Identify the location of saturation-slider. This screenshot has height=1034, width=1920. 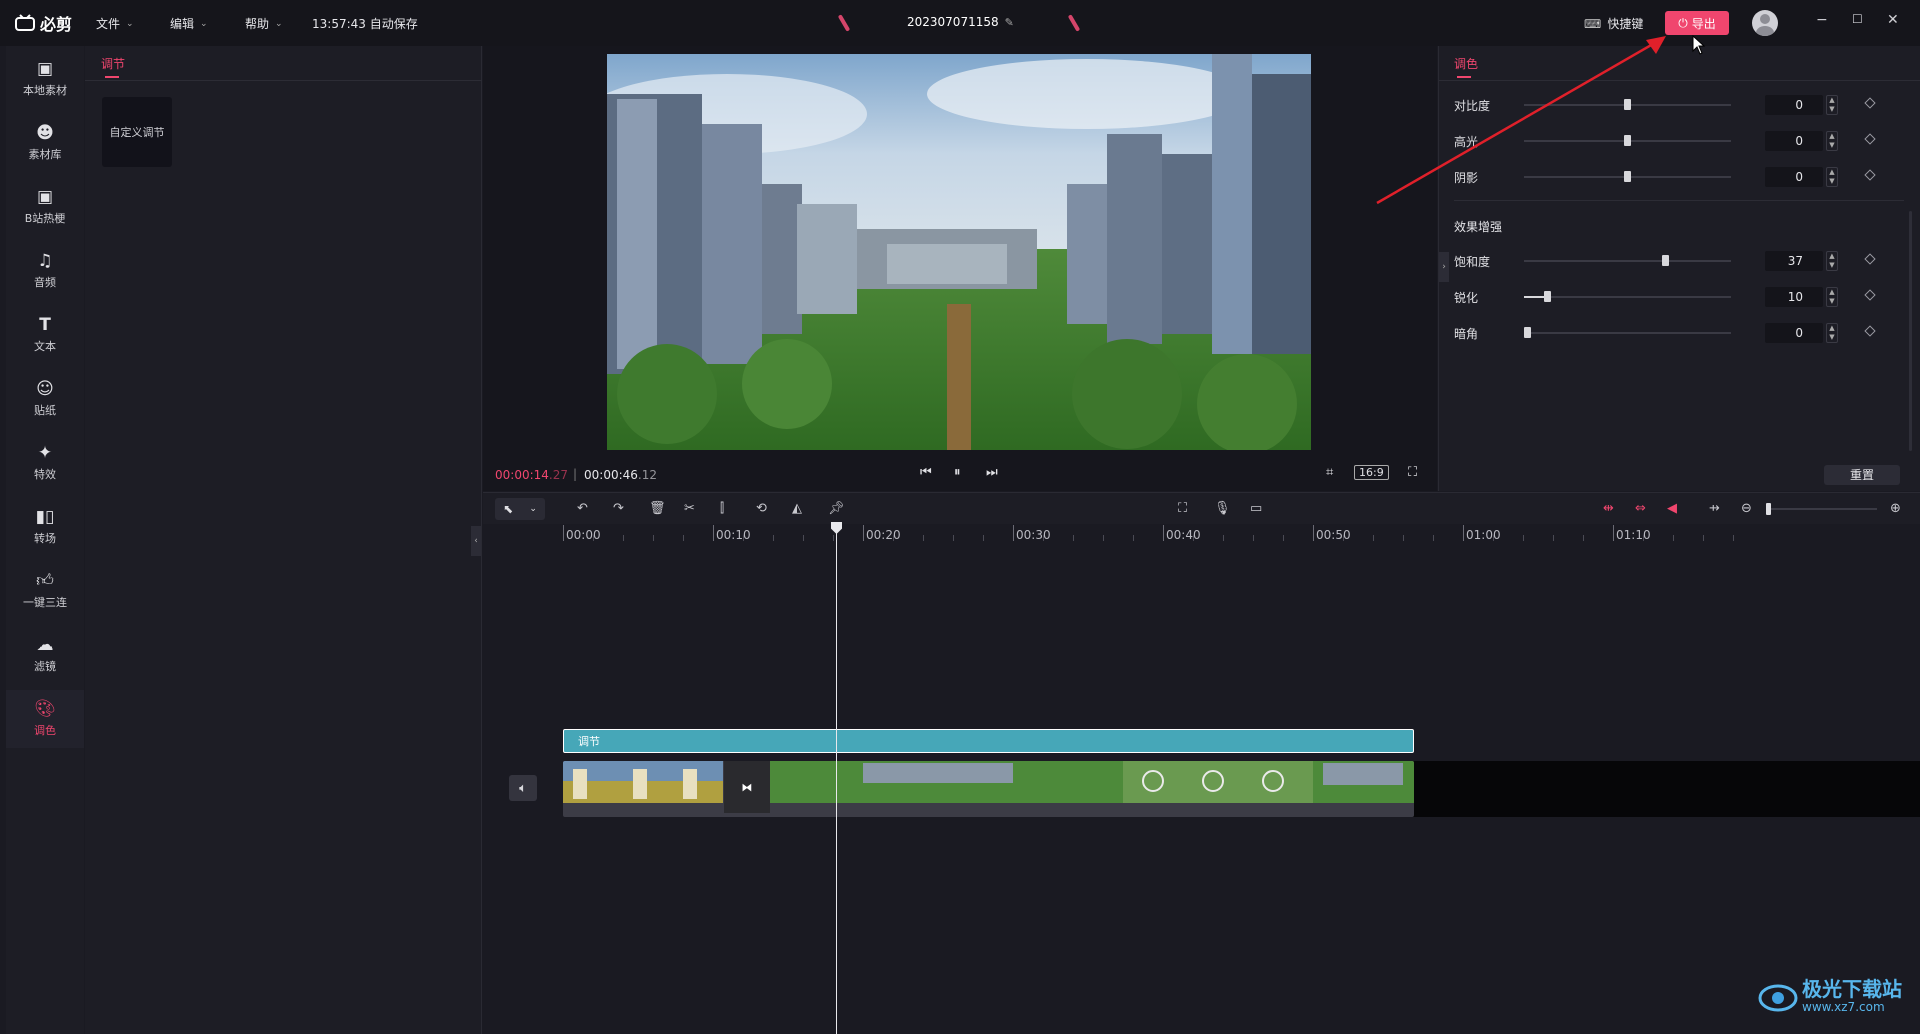
(1627, 260).